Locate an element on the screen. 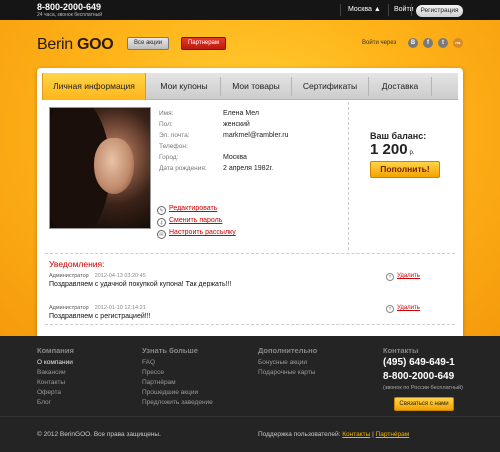  support-contacts-link: Контакты is located at coordinates (356, 434).